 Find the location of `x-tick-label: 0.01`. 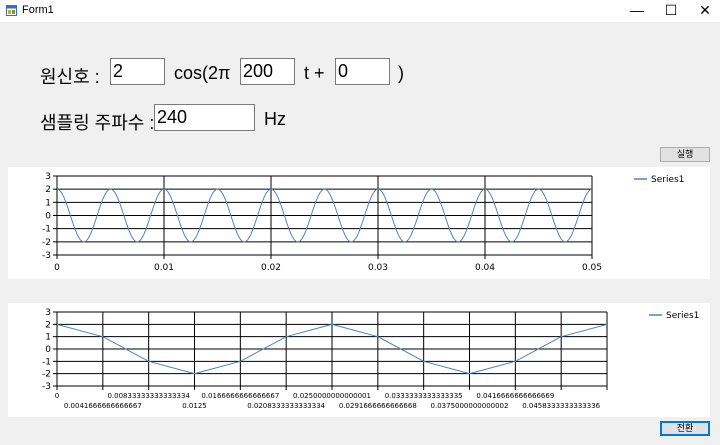

x-tick-label: 0.01 is located at coordinates (164, 268).